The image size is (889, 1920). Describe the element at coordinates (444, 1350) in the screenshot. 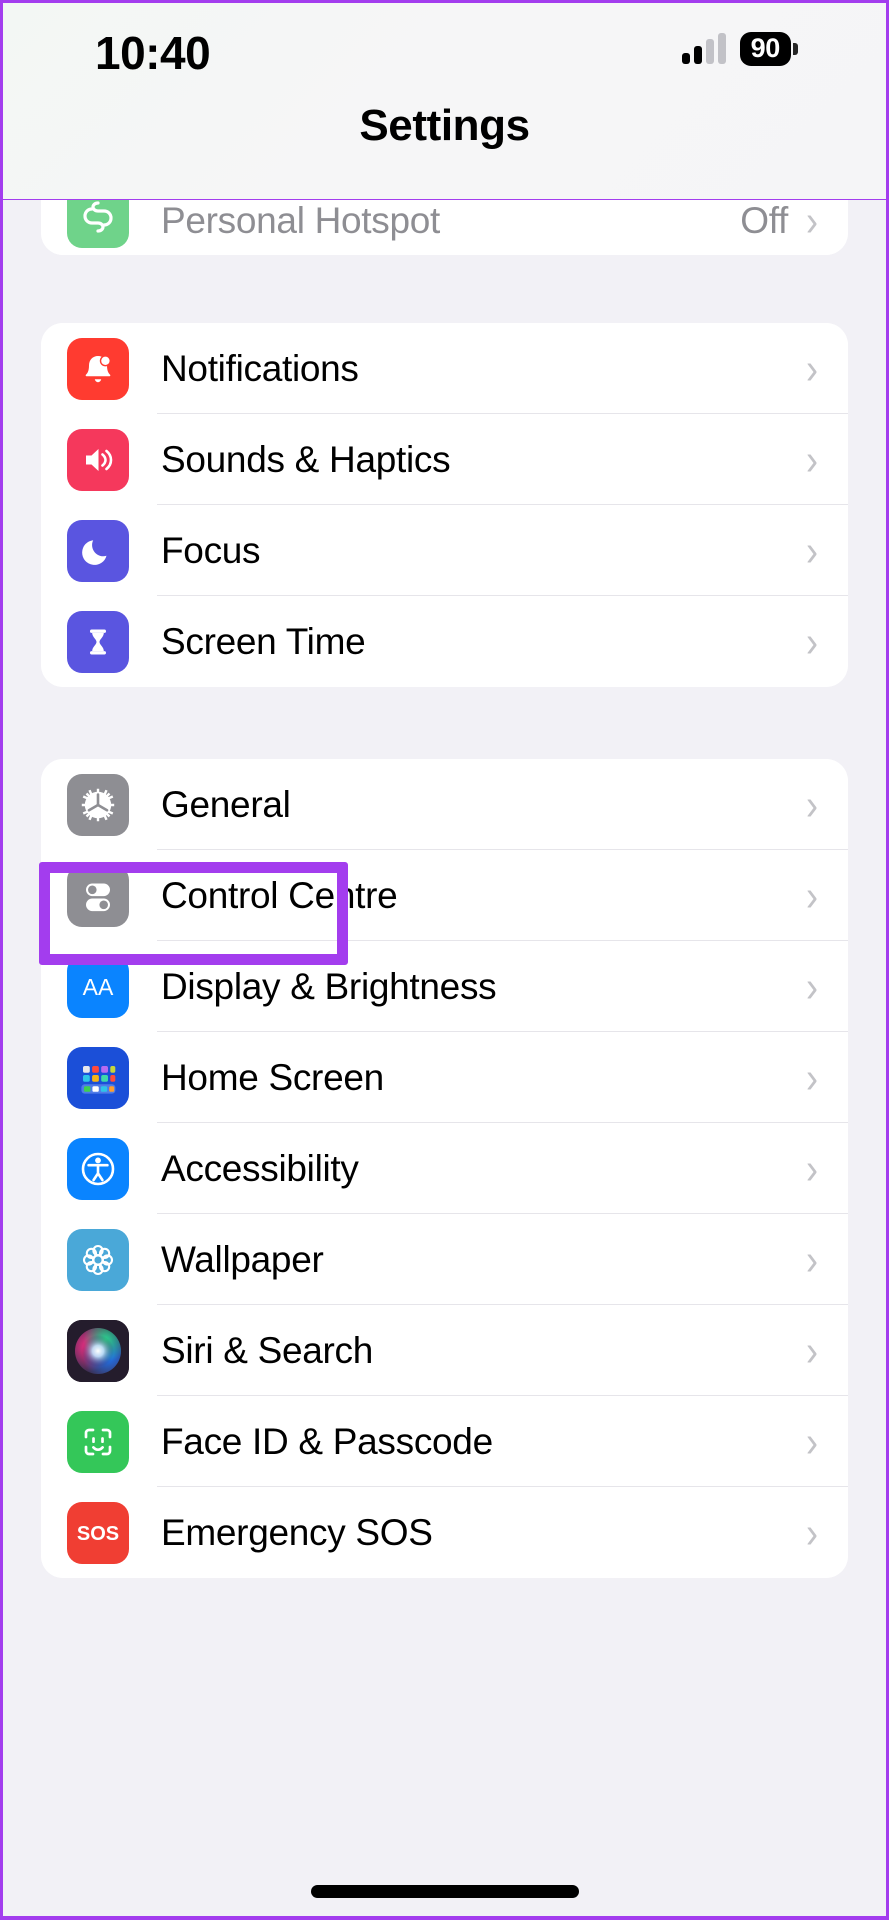

I see `settings-row-siri-search: Siri & Search ›` at that location.